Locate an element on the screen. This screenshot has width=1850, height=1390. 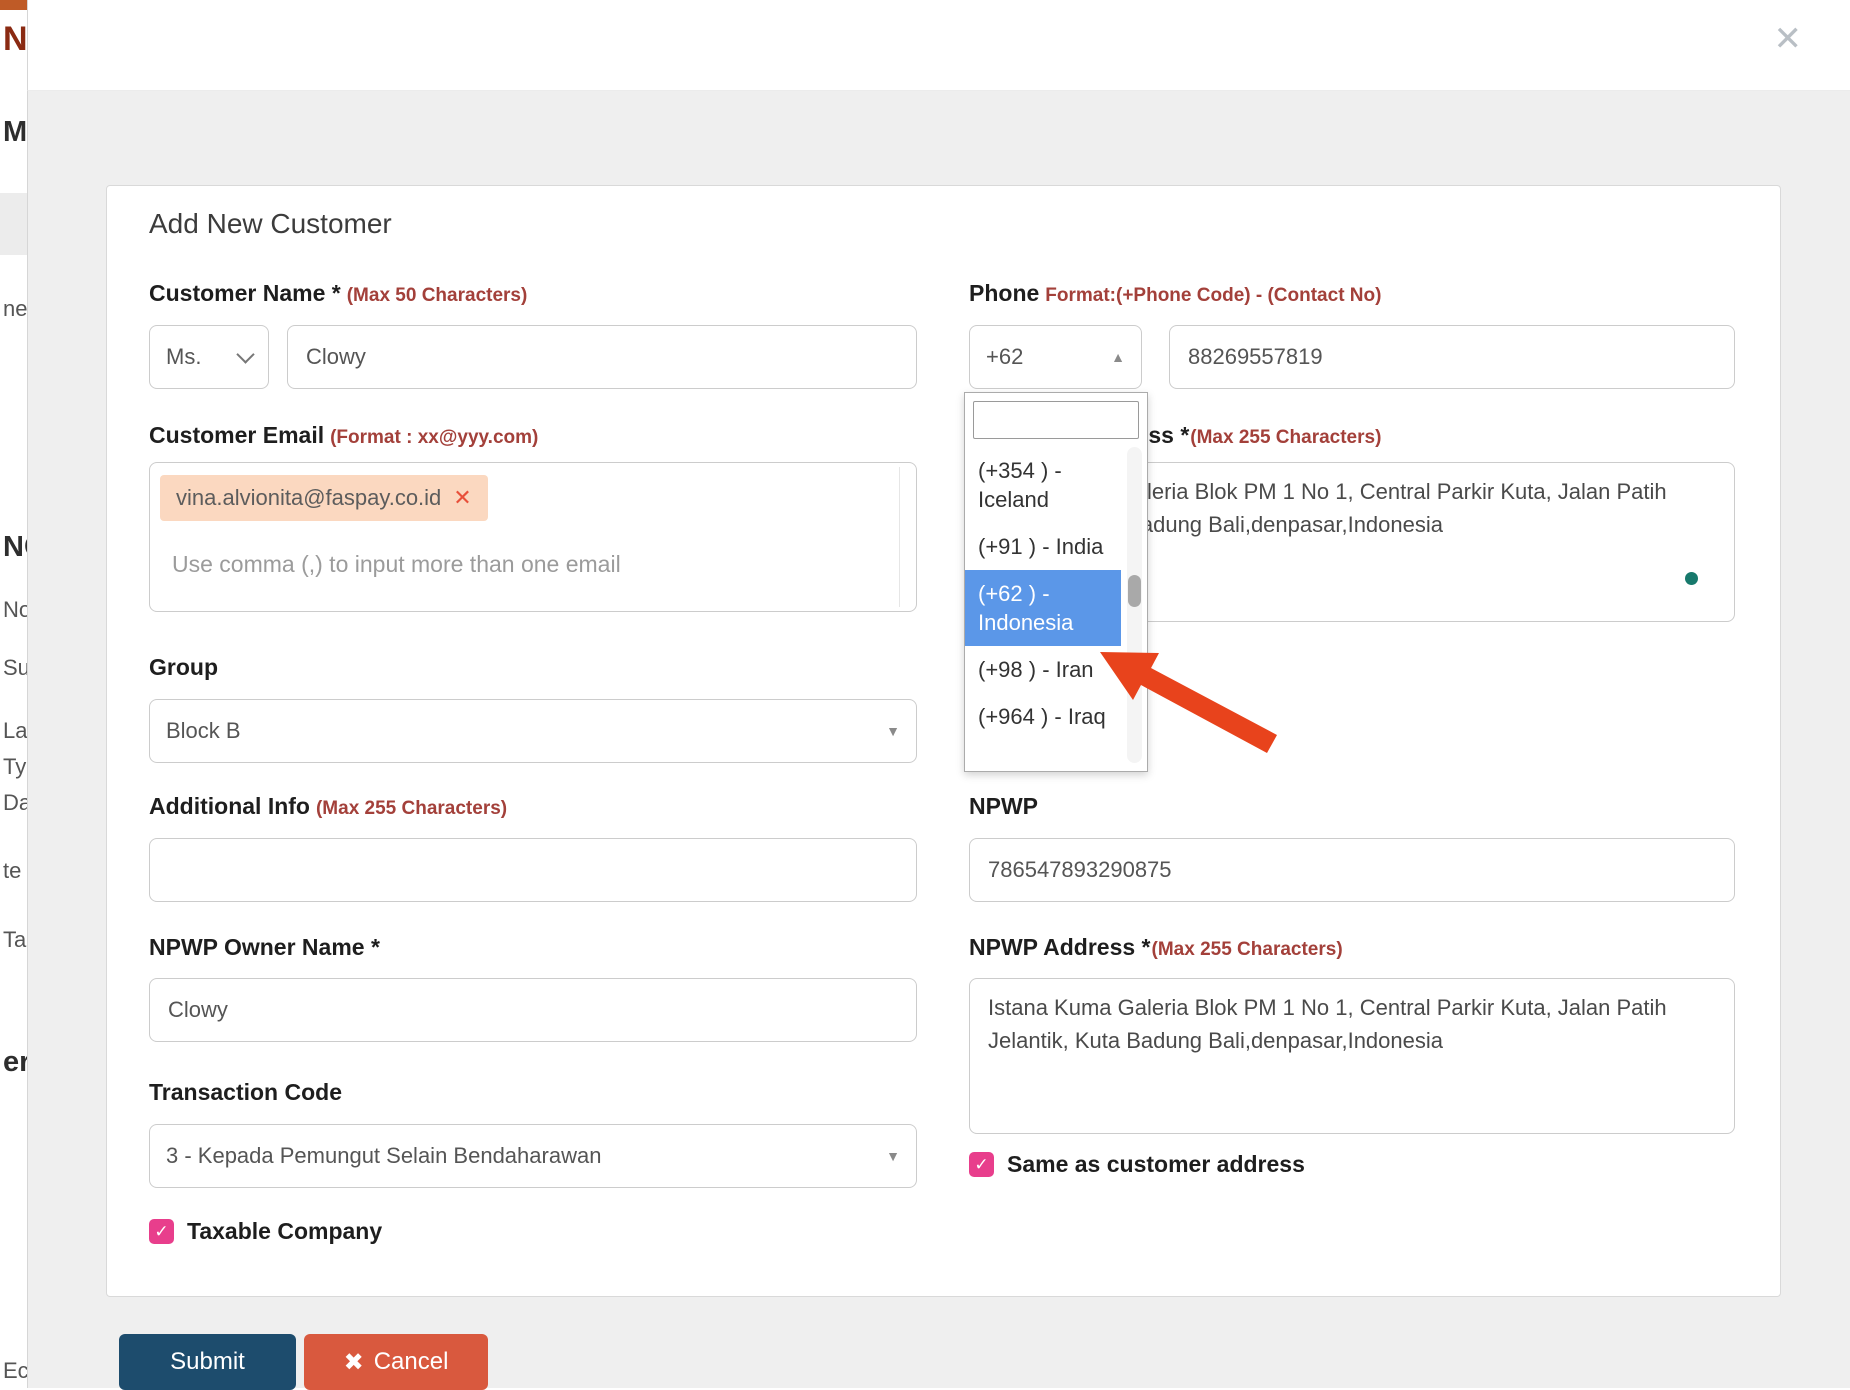
dropdown-search-input is located at coordinates (1056, 420).